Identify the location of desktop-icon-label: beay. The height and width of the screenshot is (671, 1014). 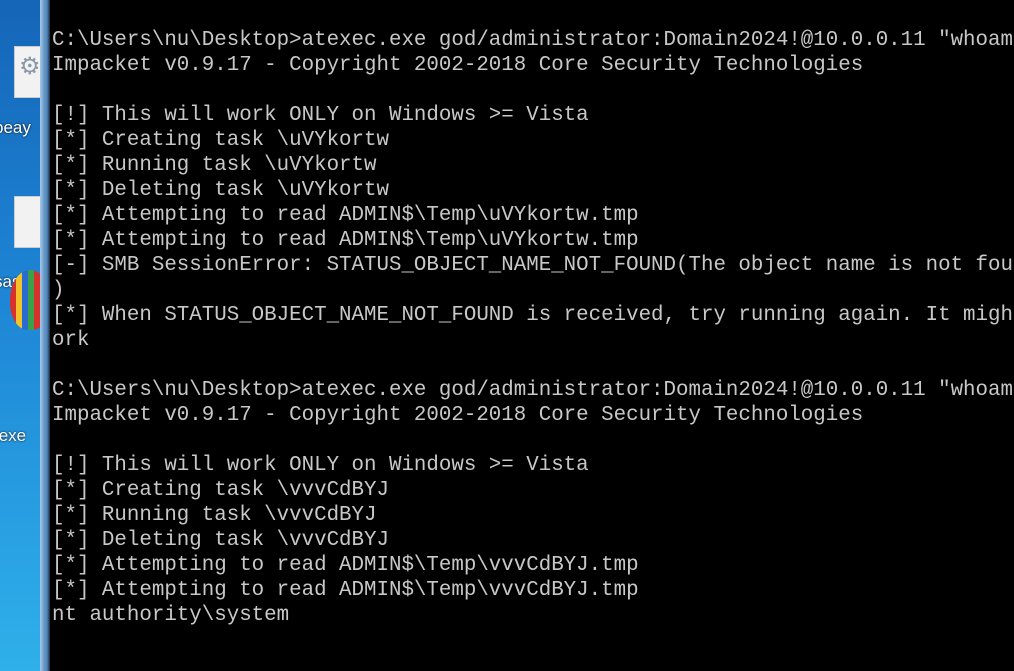
(15, 127).